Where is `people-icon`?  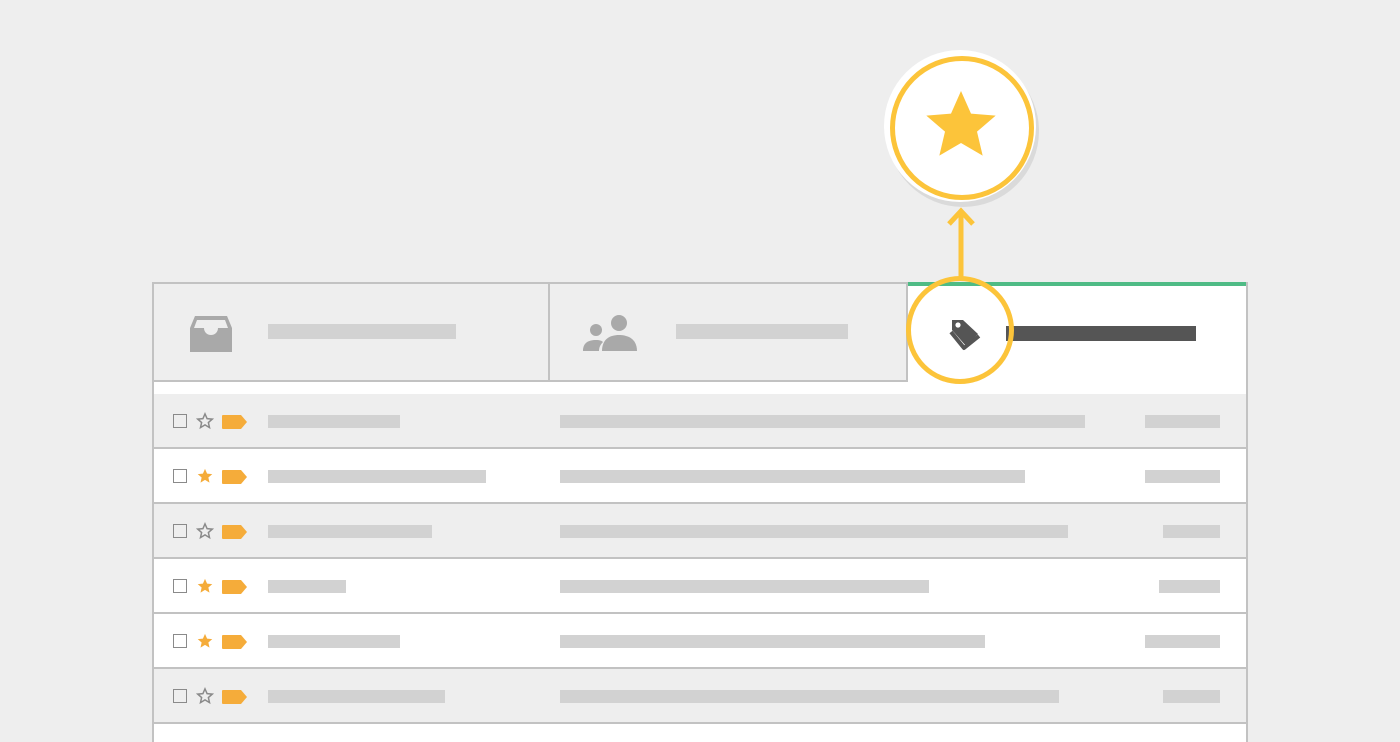
people-icon is located at coordinates (610, 333).